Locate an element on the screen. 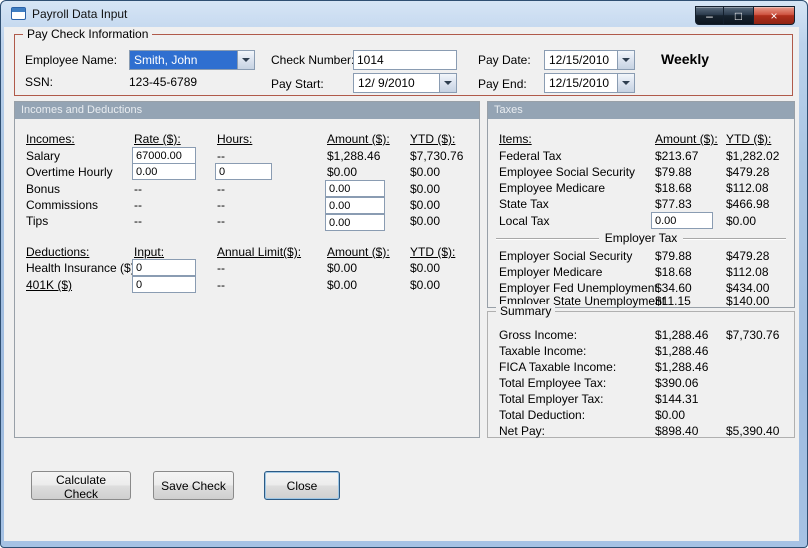 Image resolution: width=808 pixels, height=548 pixels. summary-row-amount: $898.40 is located at coordinates (677, 431).